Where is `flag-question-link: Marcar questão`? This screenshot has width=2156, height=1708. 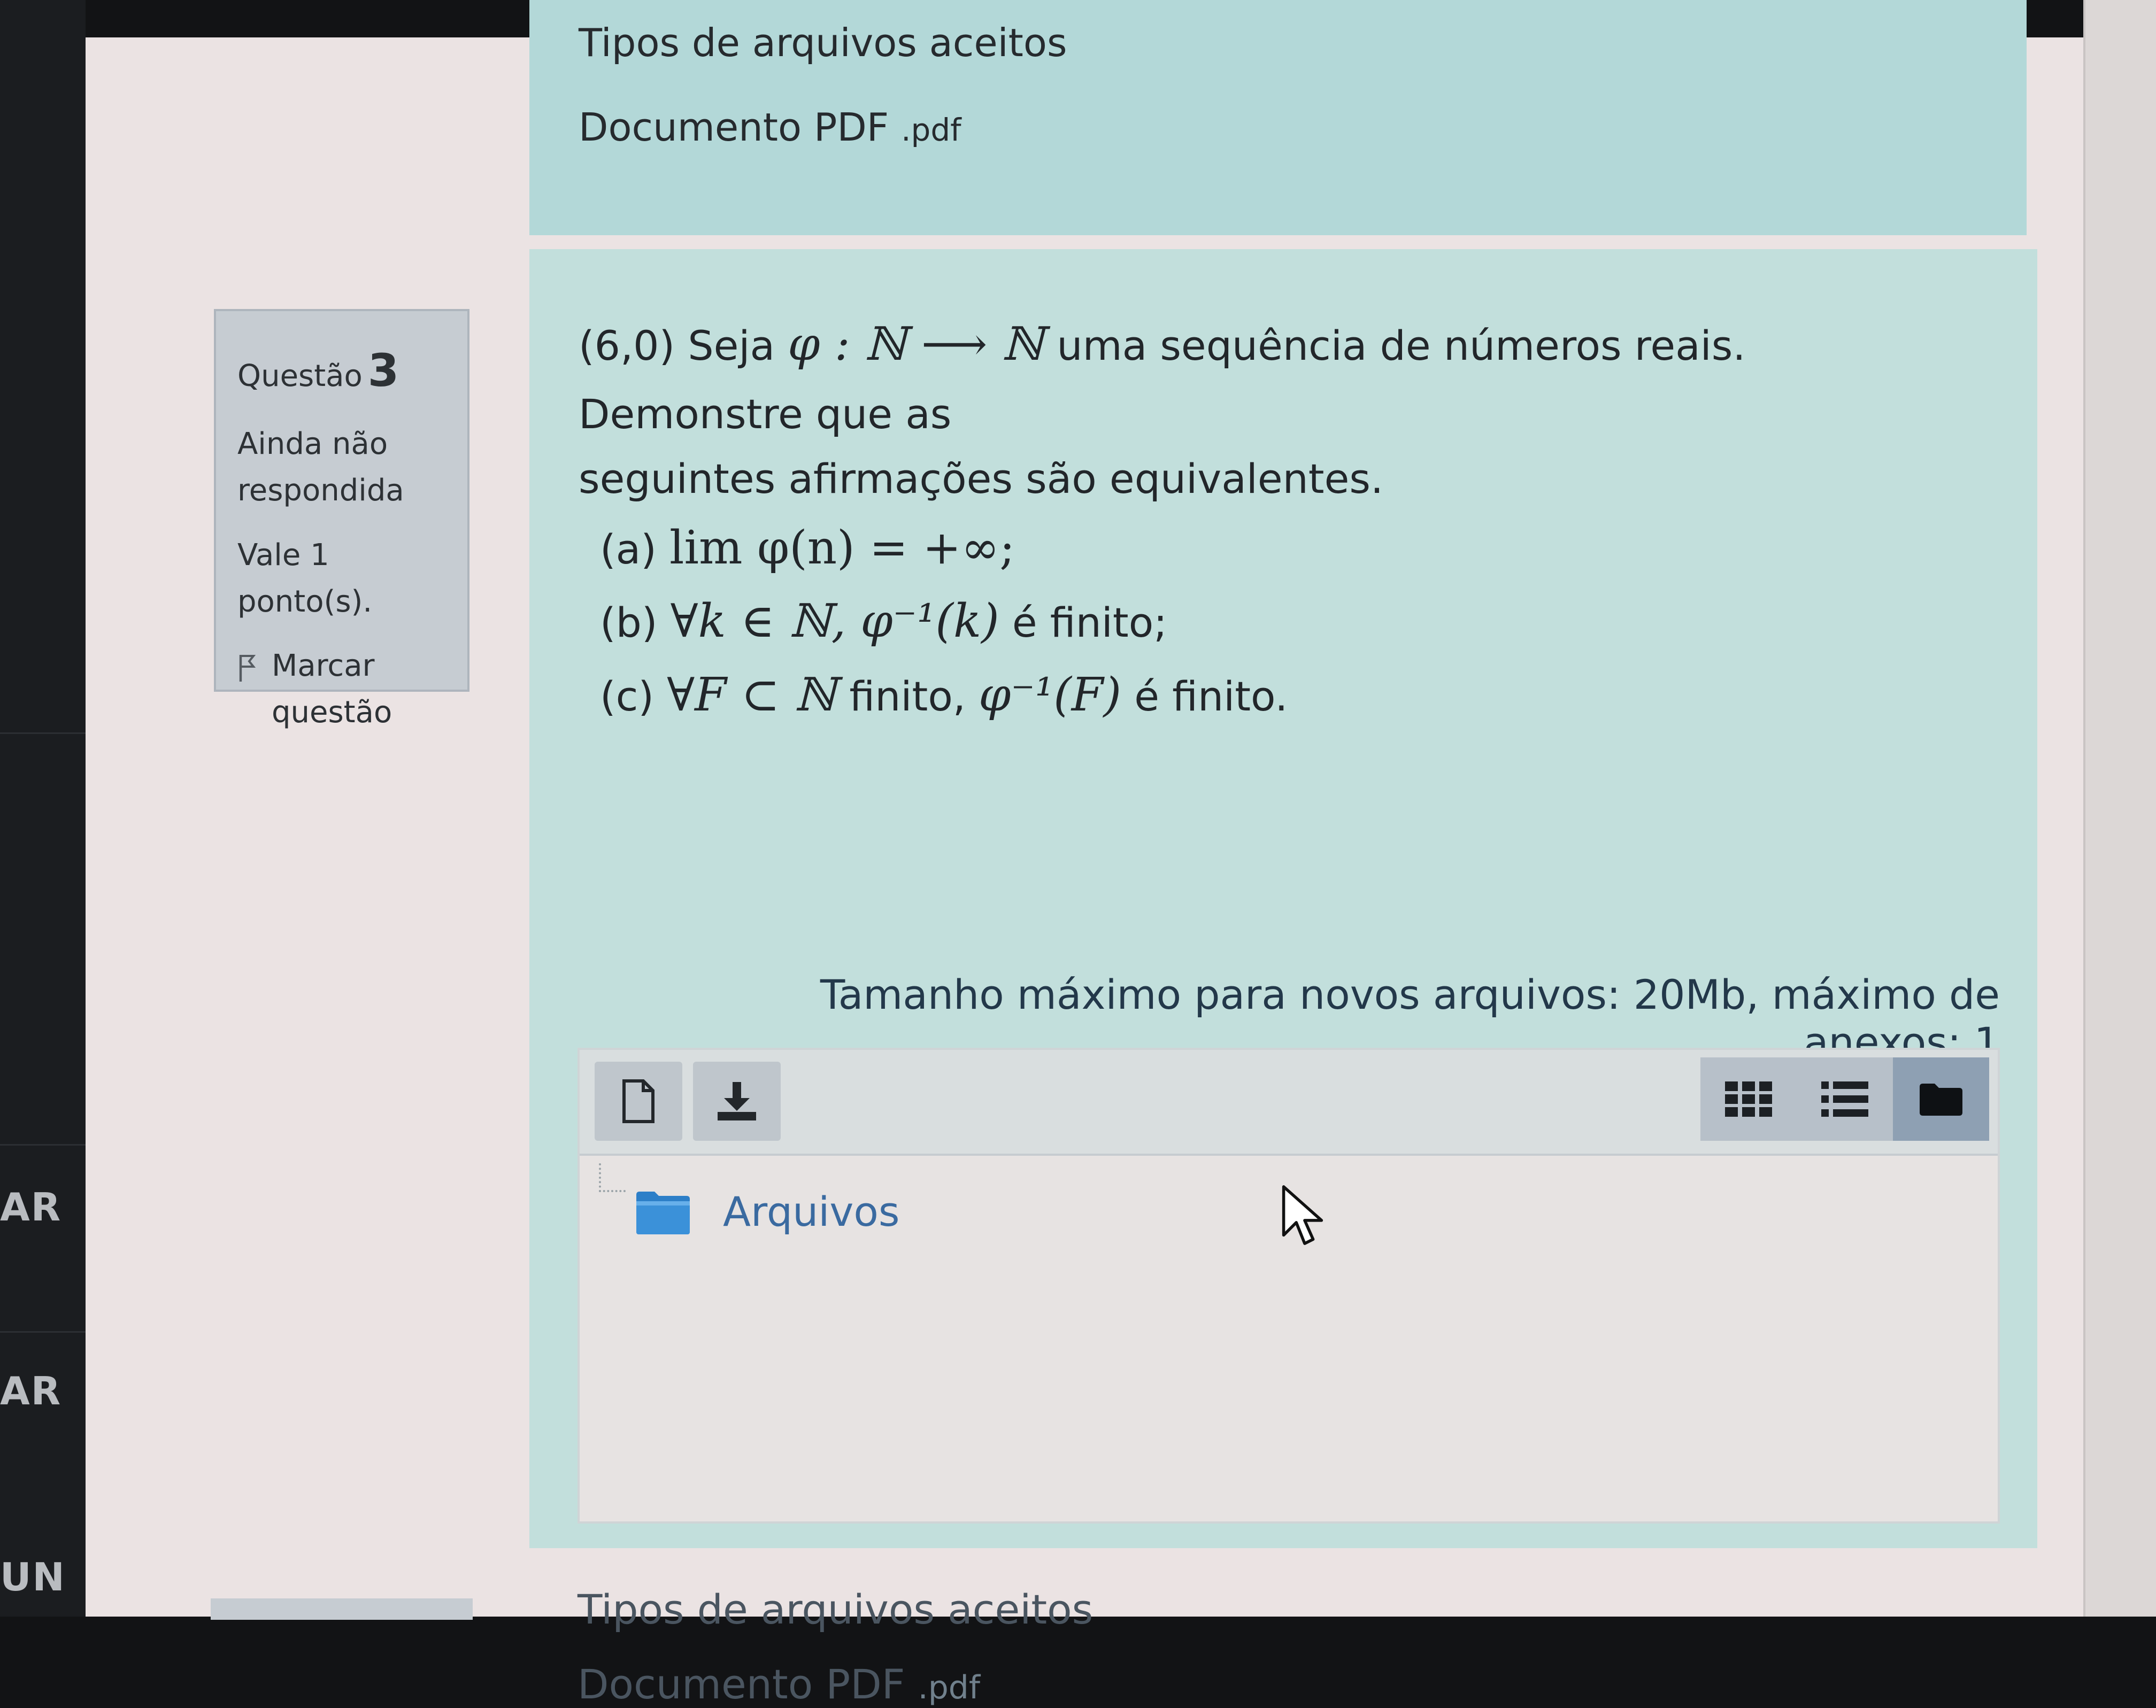 flag-question-link: Marcar questão is located at coordinates (341, 689).